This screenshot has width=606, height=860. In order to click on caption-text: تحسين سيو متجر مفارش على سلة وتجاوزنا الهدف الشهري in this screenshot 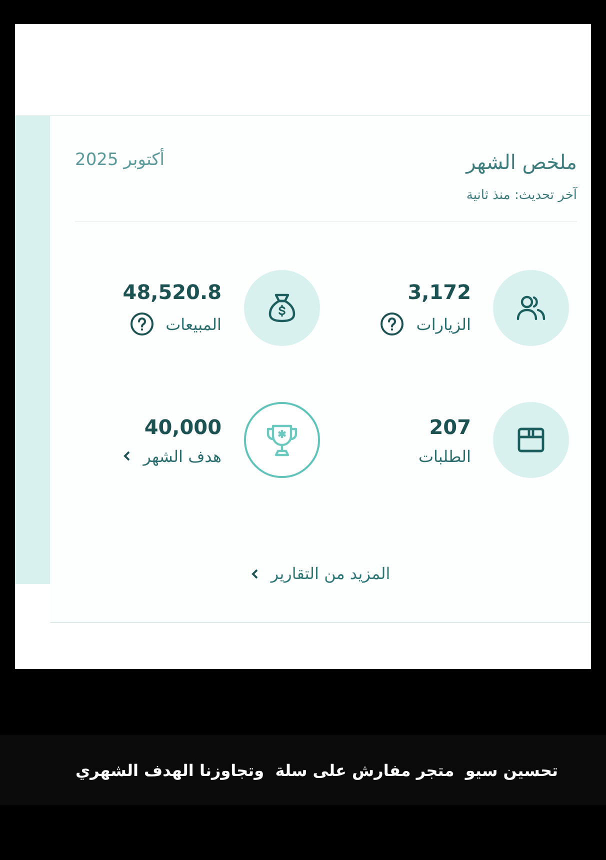, I will do `click(316, 770)`.